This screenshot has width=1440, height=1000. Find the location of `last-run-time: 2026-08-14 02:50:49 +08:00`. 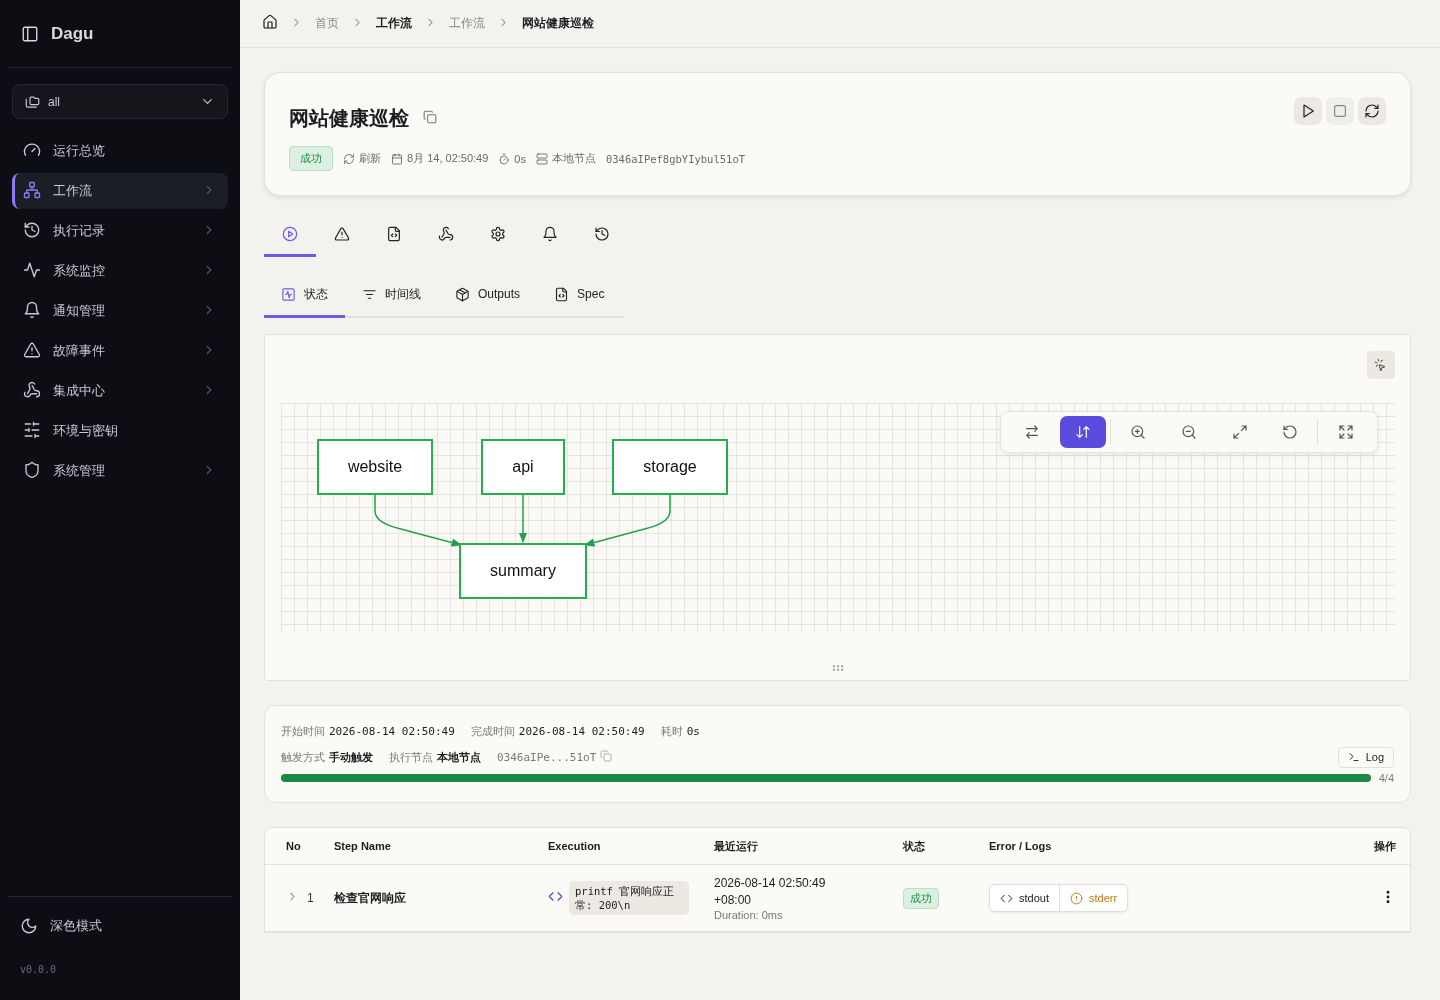

last-run-time: 2026-08-14 02:50:49 +08:00 is located at coordinates (770, 892).